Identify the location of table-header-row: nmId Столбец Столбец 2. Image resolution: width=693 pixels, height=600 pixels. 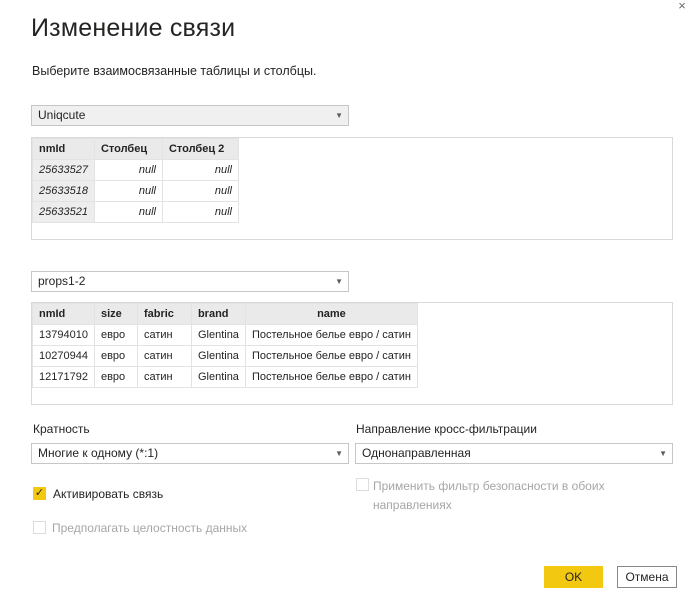
(135, 149).